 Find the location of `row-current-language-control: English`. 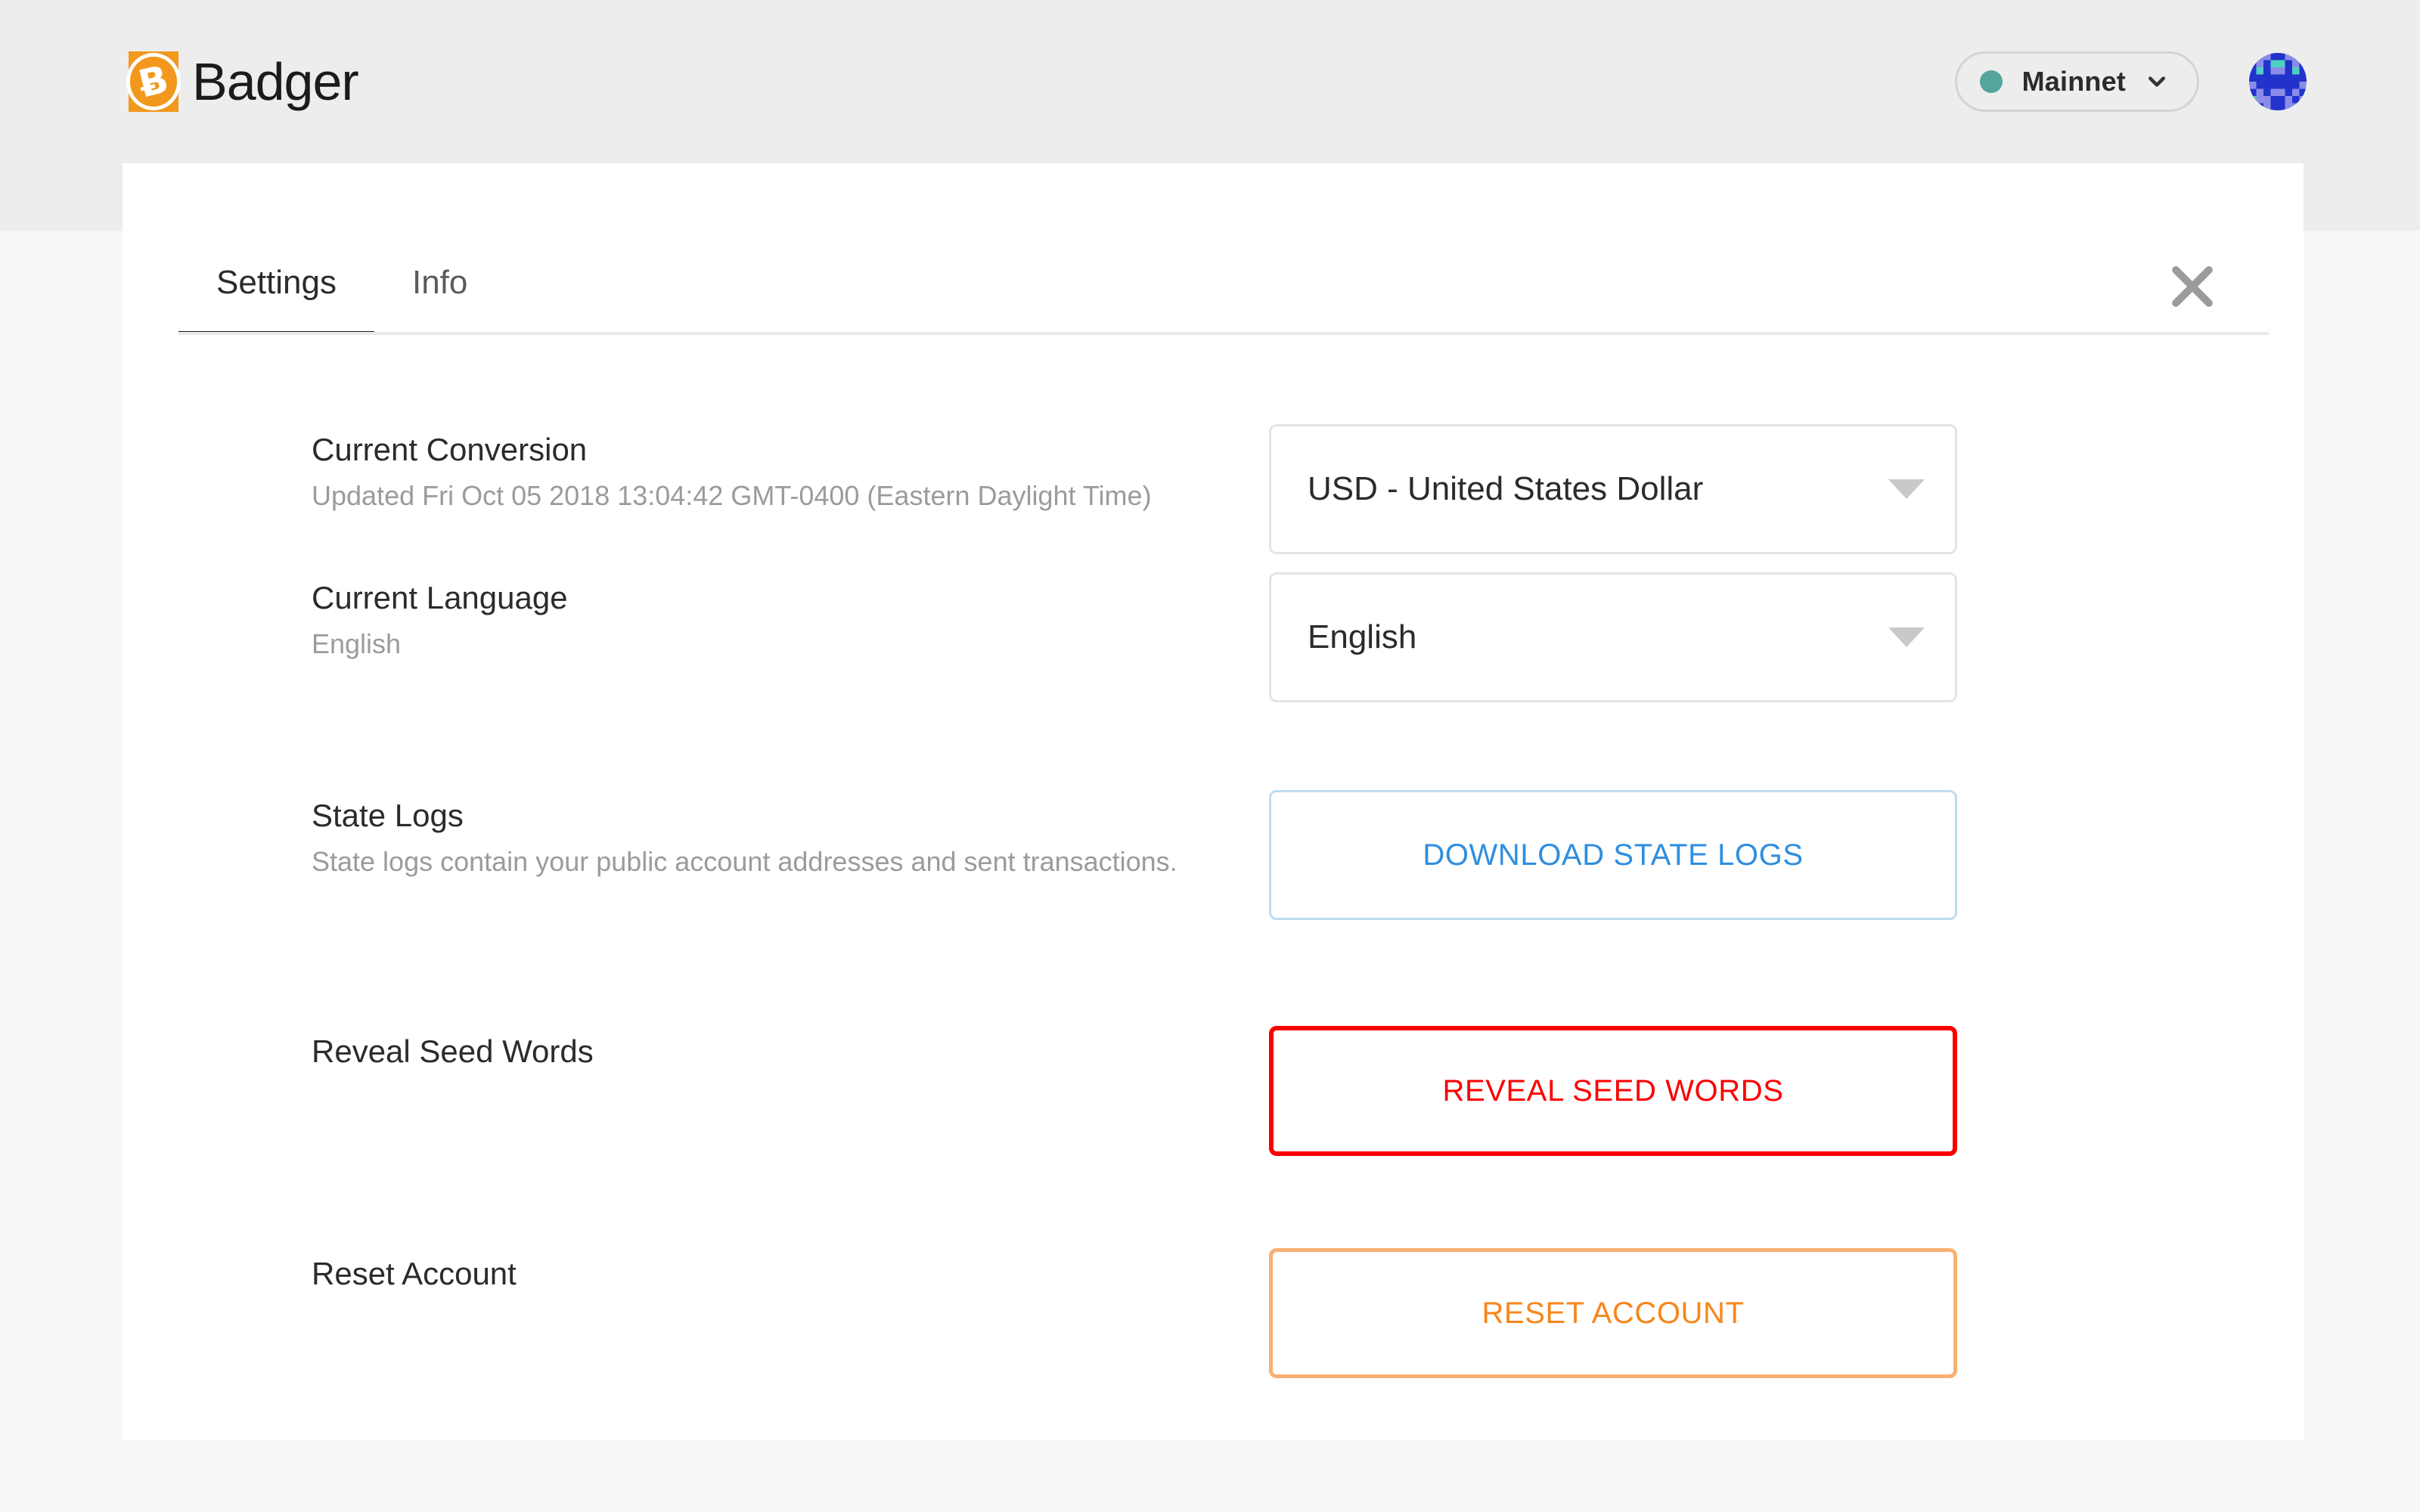

row-current-language-control: English is located at coordinates (1733, 637).